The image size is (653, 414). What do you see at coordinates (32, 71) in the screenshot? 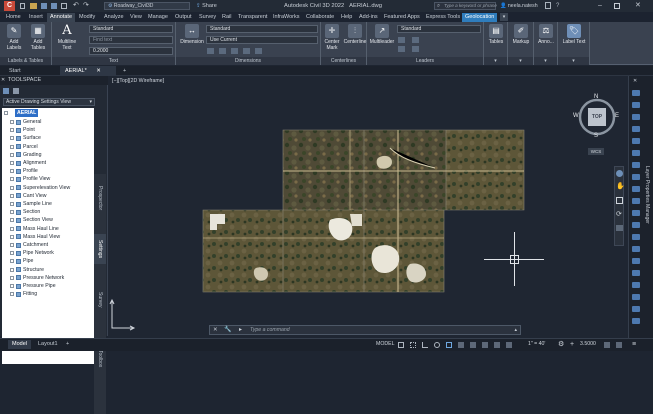
I see `tab-start: Start` at bounding box center [32, 71].